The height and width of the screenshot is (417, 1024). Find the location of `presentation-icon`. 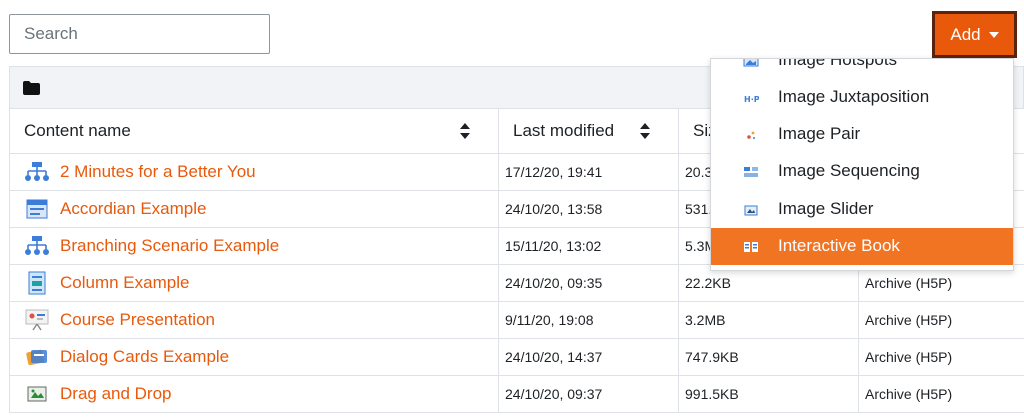

presentation-icon is located at coordinates (37, 320).